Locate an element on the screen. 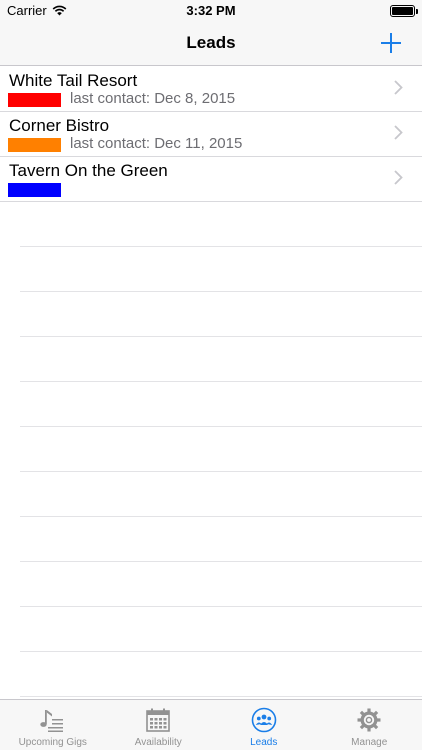 The image size is (422, 750). page-title: Leads is located at coordinates (211, 42).